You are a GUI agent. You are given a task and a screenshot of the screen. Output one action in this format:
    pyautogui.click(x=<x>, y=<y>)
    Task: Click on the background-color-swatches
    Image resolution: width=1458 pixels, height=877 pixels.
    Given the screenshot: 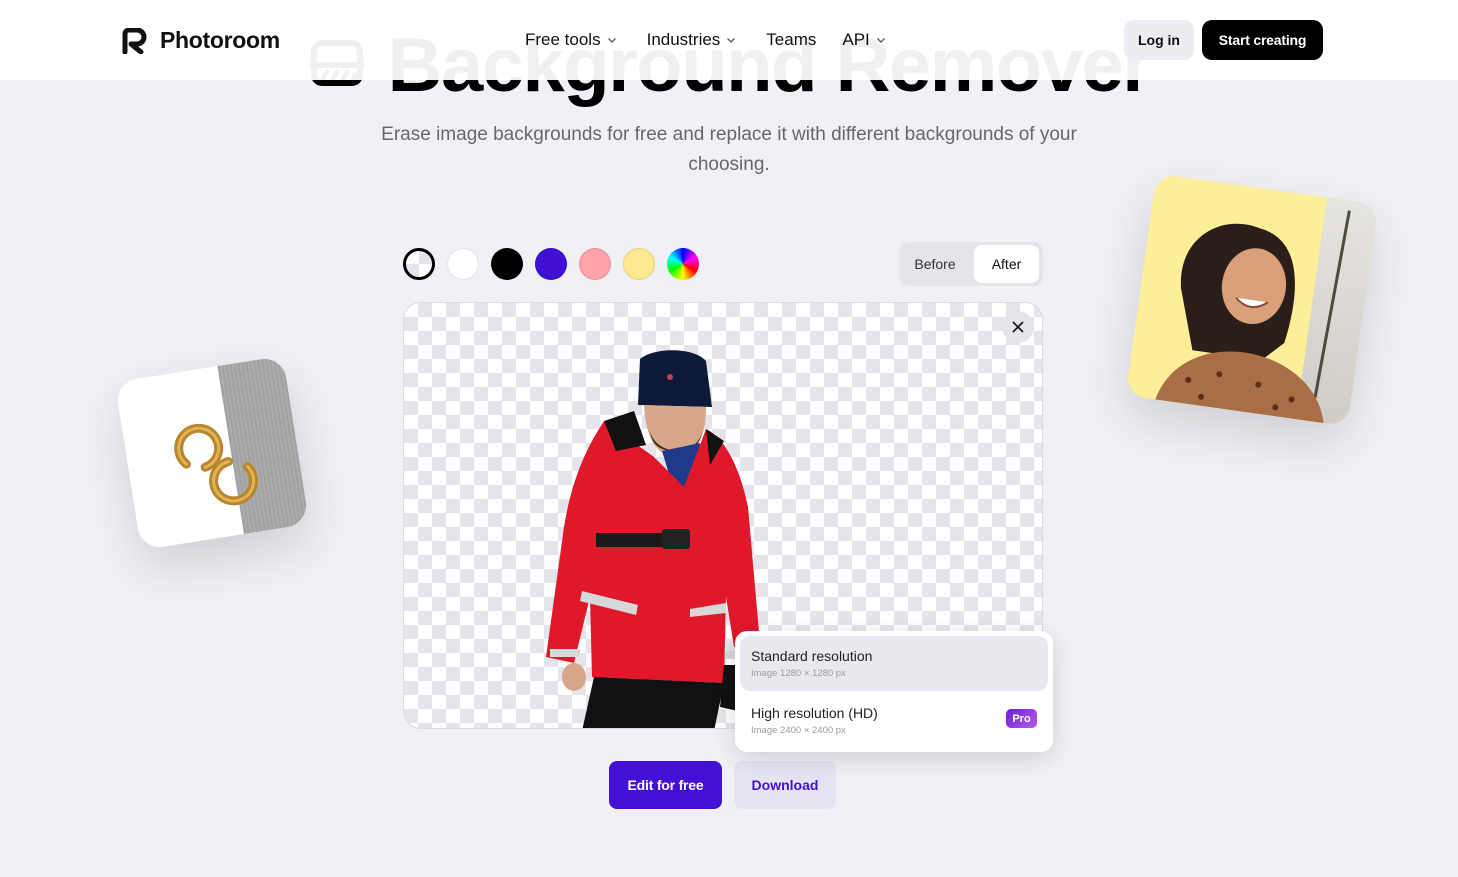 What is the action you would take?
    pyautogui.click(x=551, y=264)
    